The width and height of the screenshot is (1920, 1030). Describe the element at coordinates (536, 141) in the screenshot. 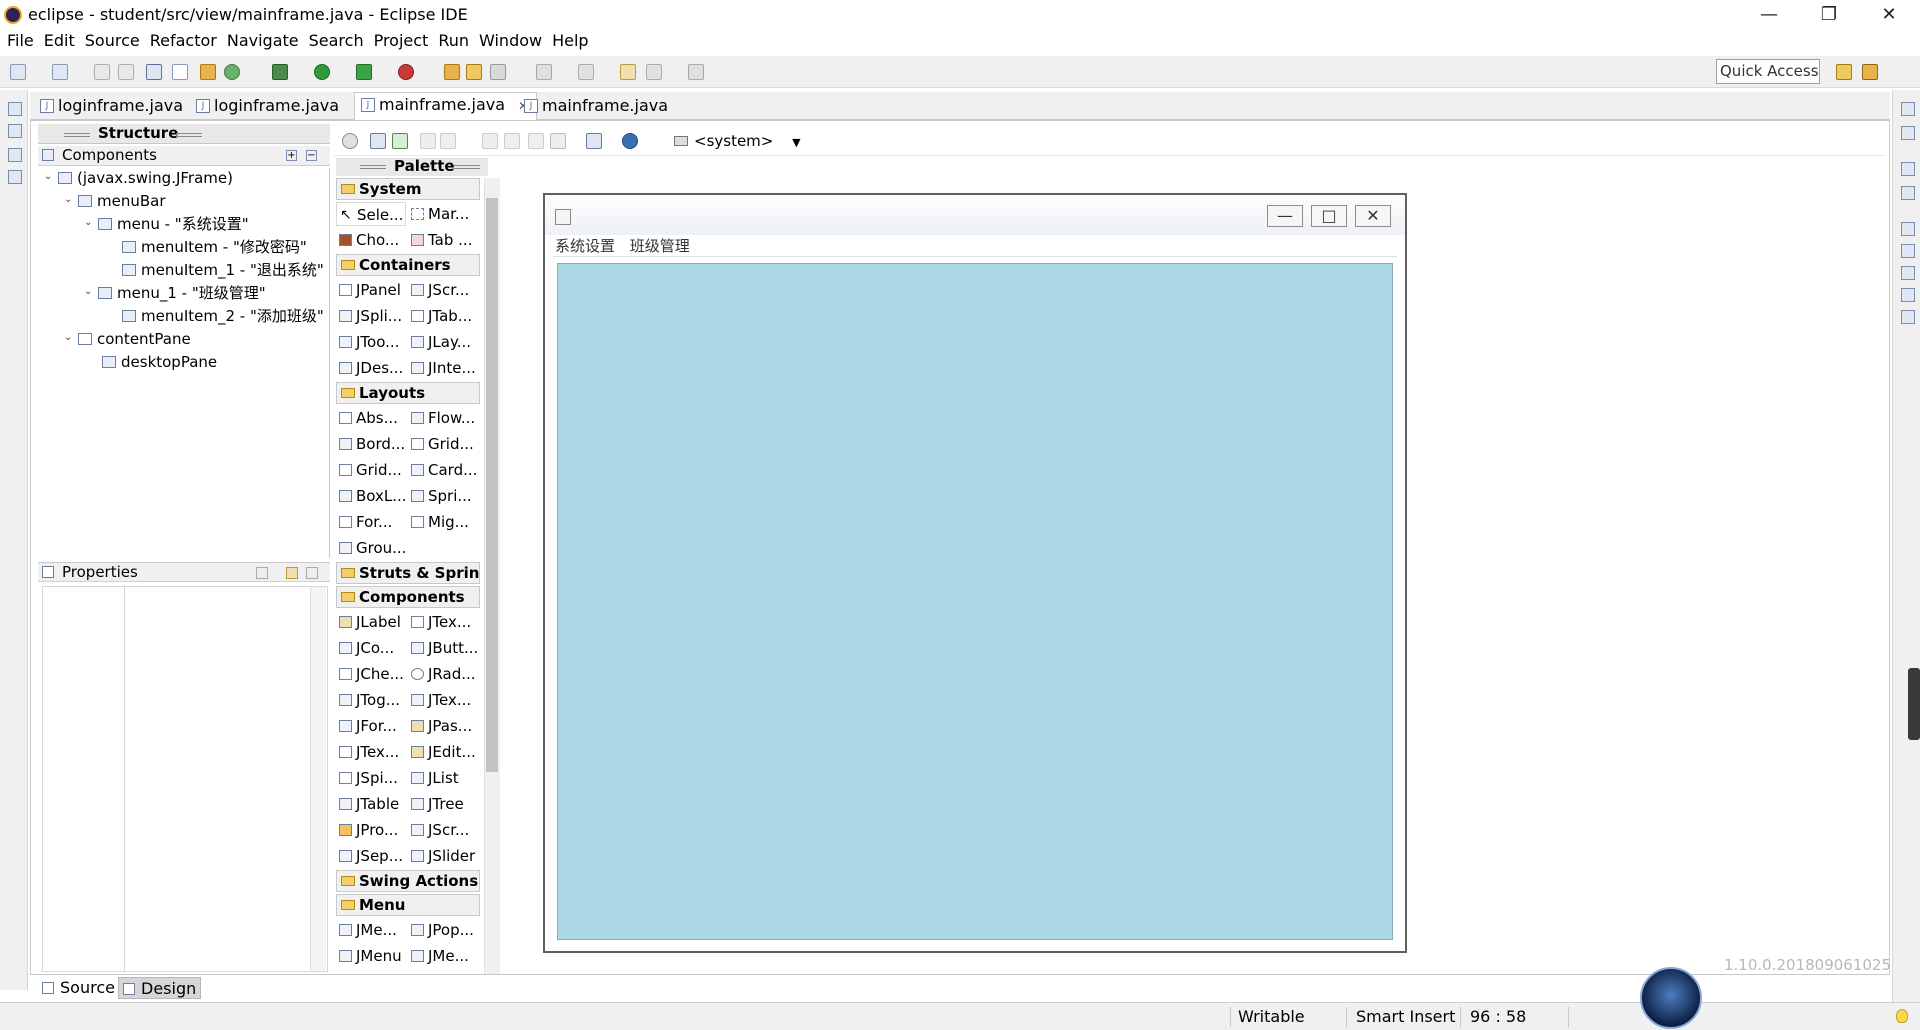

I see `paste-icon` at that location.